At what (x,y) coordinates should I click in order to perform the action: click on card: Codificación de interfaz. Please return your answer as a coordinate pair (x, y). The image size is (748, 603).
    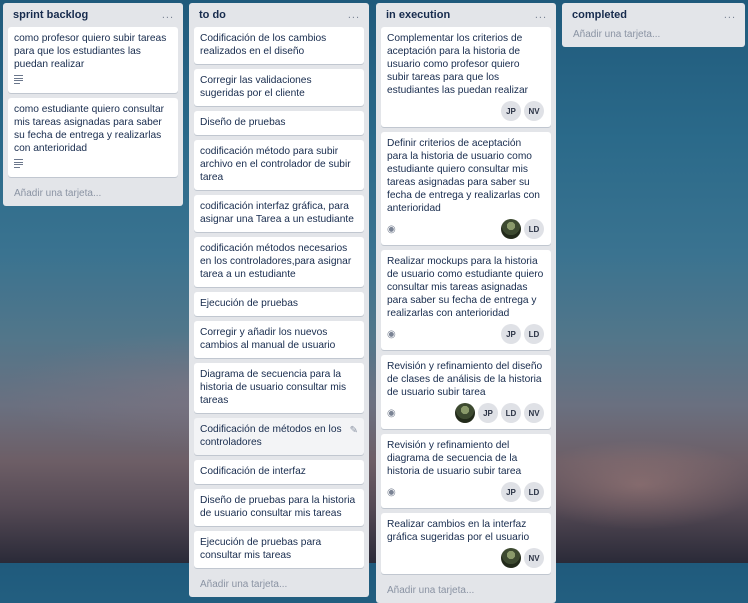
    Looking at the image, I should click on (279, 472).